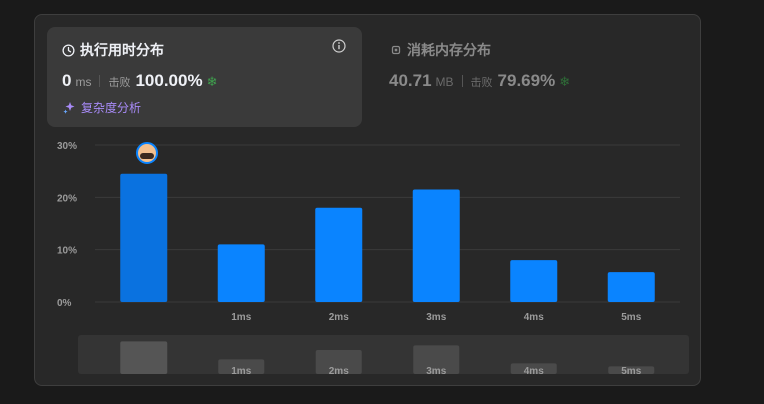  Describe the element at coordinates (339, 317) in the screenshot. I see `x-tick-label: 2ms` at that location.